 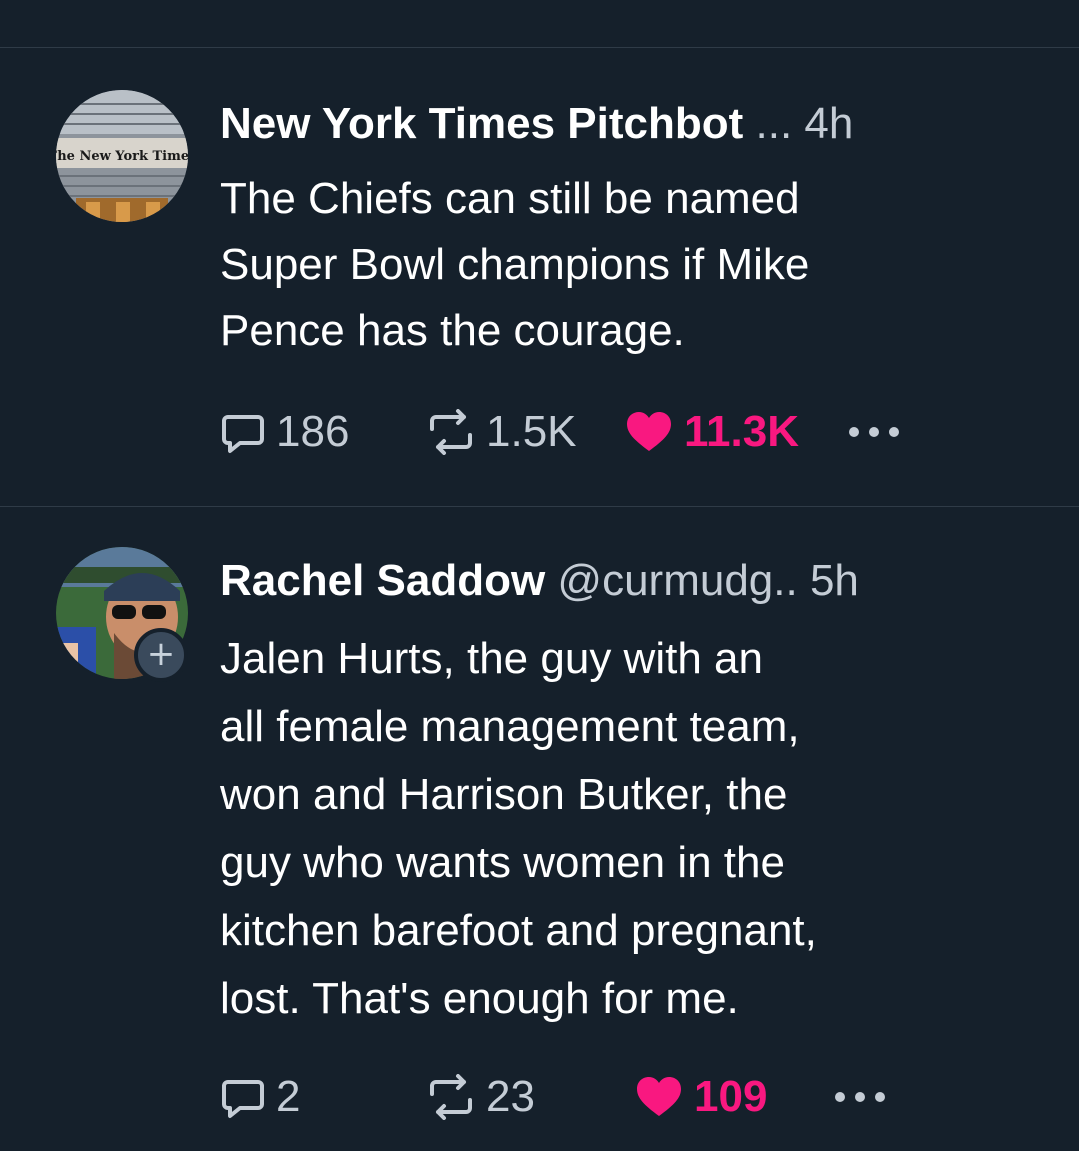 What do you see at coordinates (313, 431) in the screenshot?
I see `reply-count: 186` at bounding box center [313, 431].